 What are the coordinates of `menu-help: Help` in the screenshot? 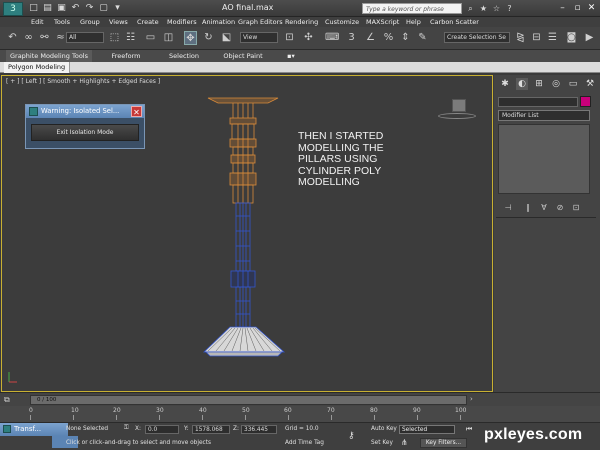 It's located at (413, 22).